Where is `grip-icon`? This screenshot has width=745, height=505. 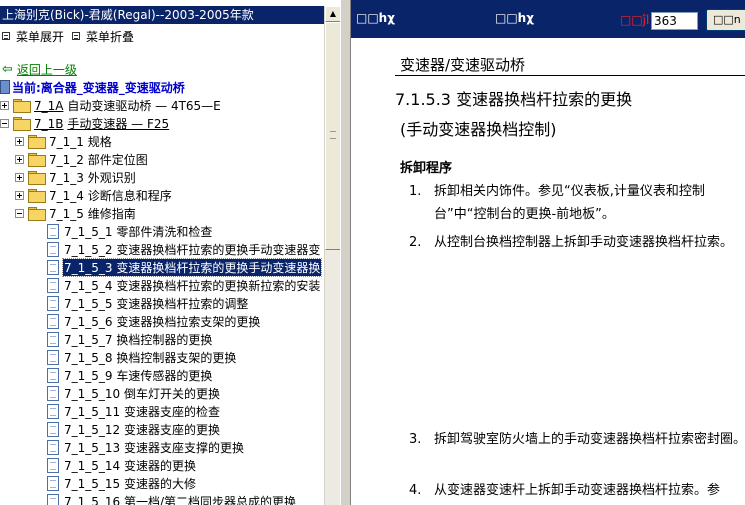 grip-icon is located at coordinates (333, 135).